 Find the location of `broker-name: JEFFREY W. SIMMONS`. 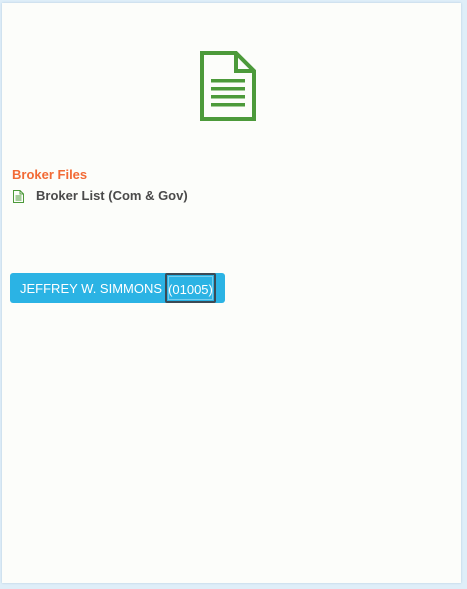

broker-name: JEFFREY W. SIMMONS is located at coordinates (91, 288).